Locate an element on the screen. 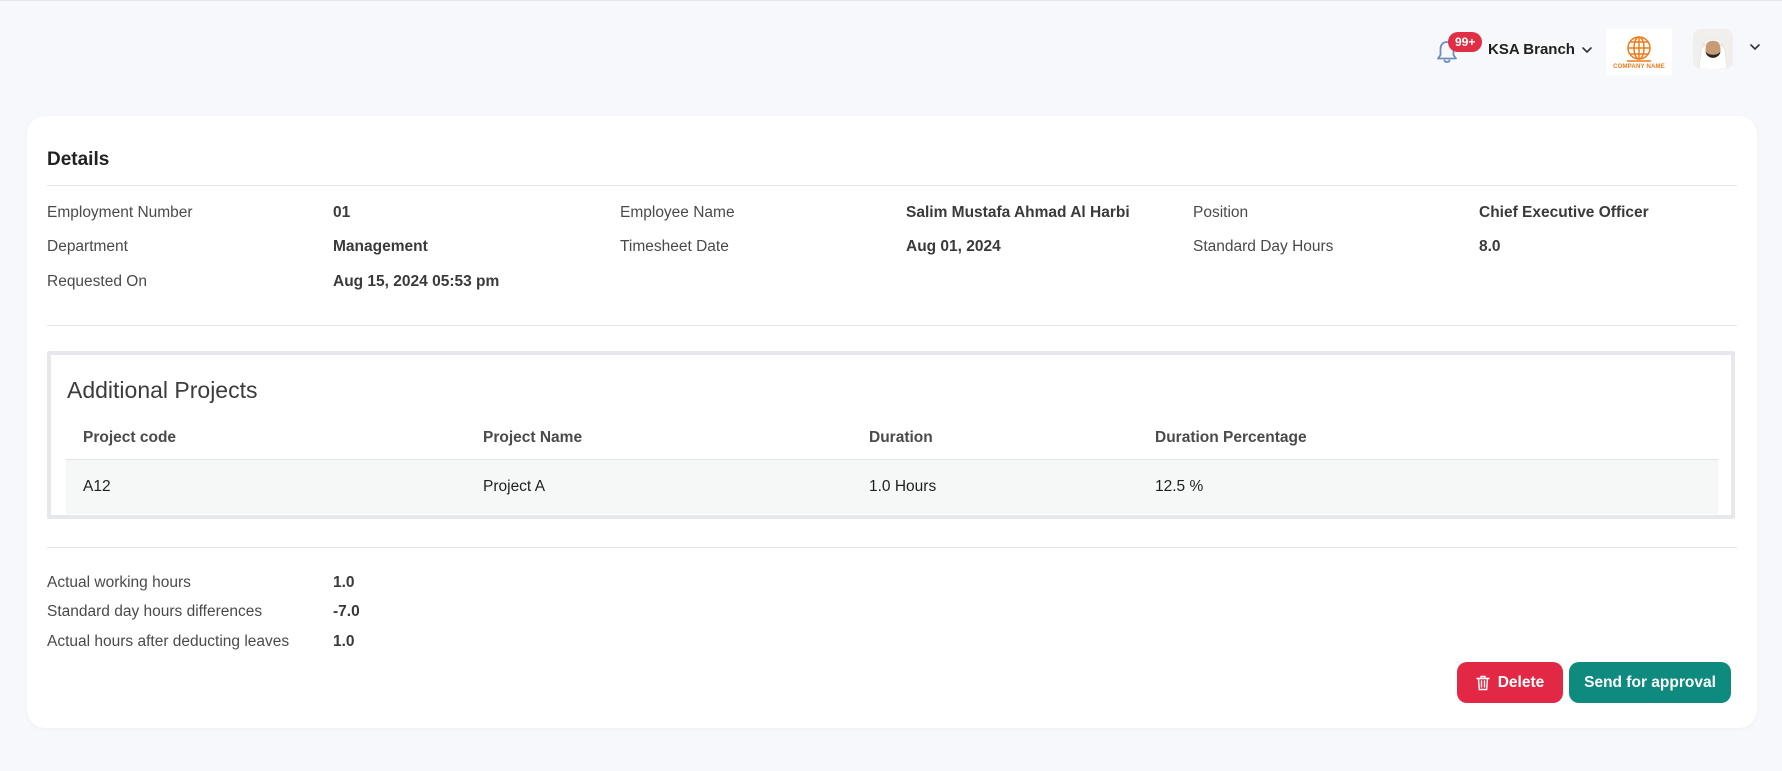 Image resolution: width=1782 pixels, height=771 pixels. department-label: Department is located at coordinates (87, 246).